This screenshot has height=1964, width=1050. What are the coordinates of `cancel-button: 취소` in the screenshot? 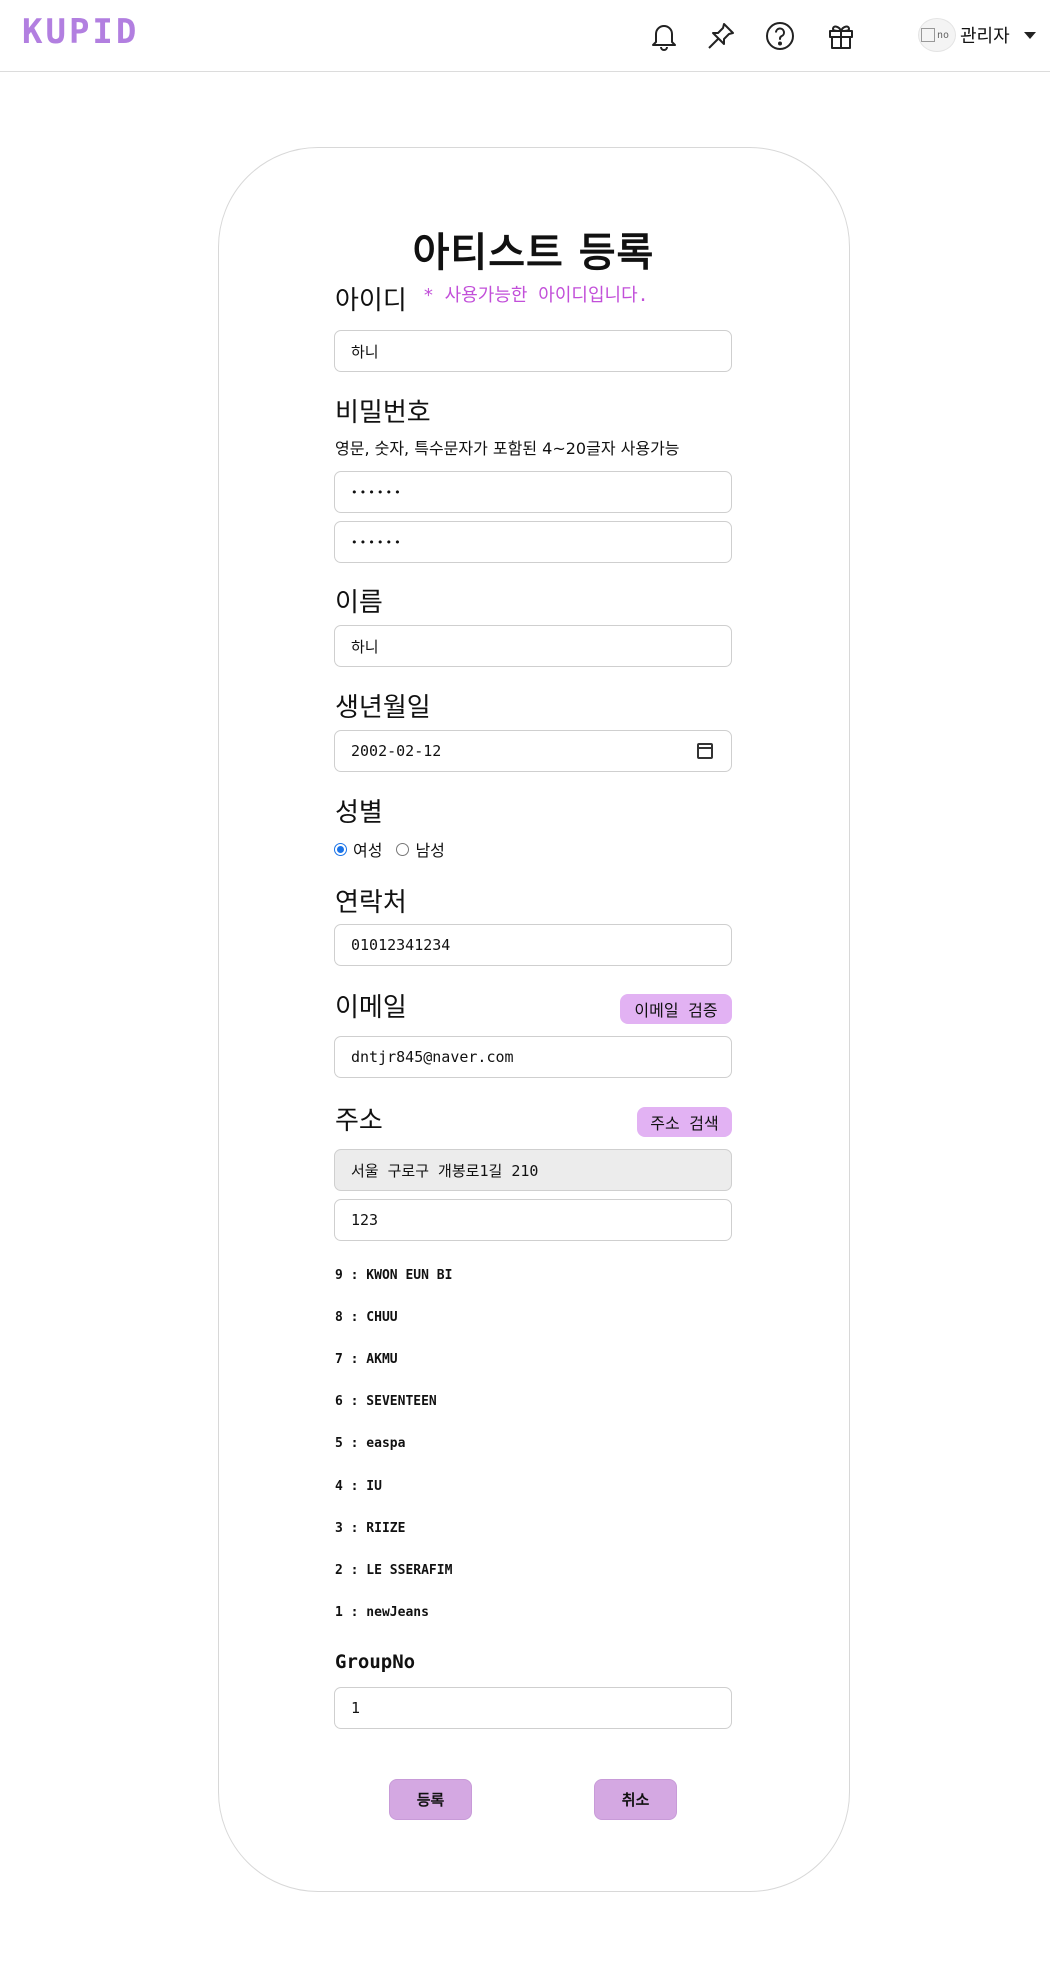 It's located at (635, 1799).